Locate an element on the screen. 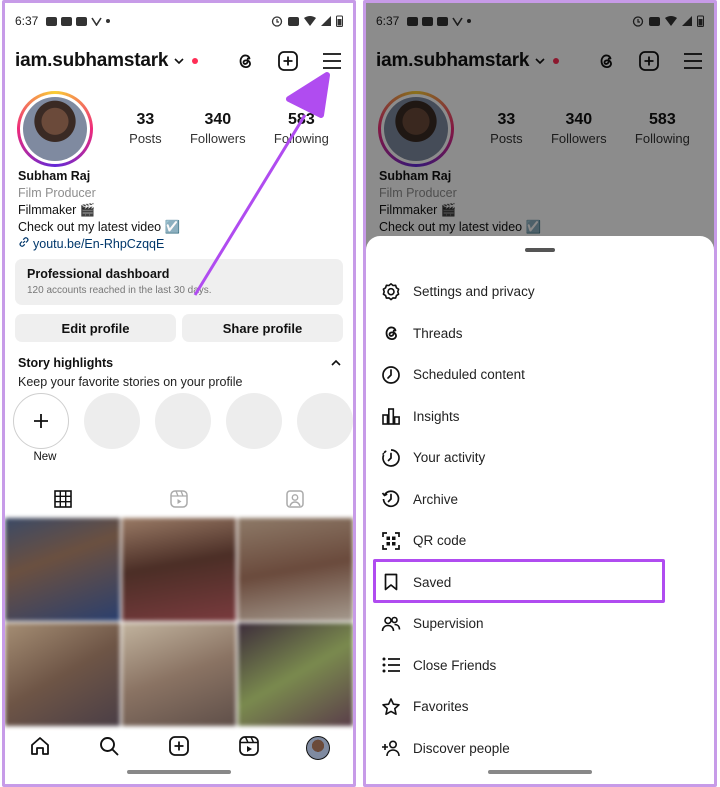 The width and height of the screenshot is (720, 787). profile-header: iam.subhamstark is located at coordinates (179, 61).